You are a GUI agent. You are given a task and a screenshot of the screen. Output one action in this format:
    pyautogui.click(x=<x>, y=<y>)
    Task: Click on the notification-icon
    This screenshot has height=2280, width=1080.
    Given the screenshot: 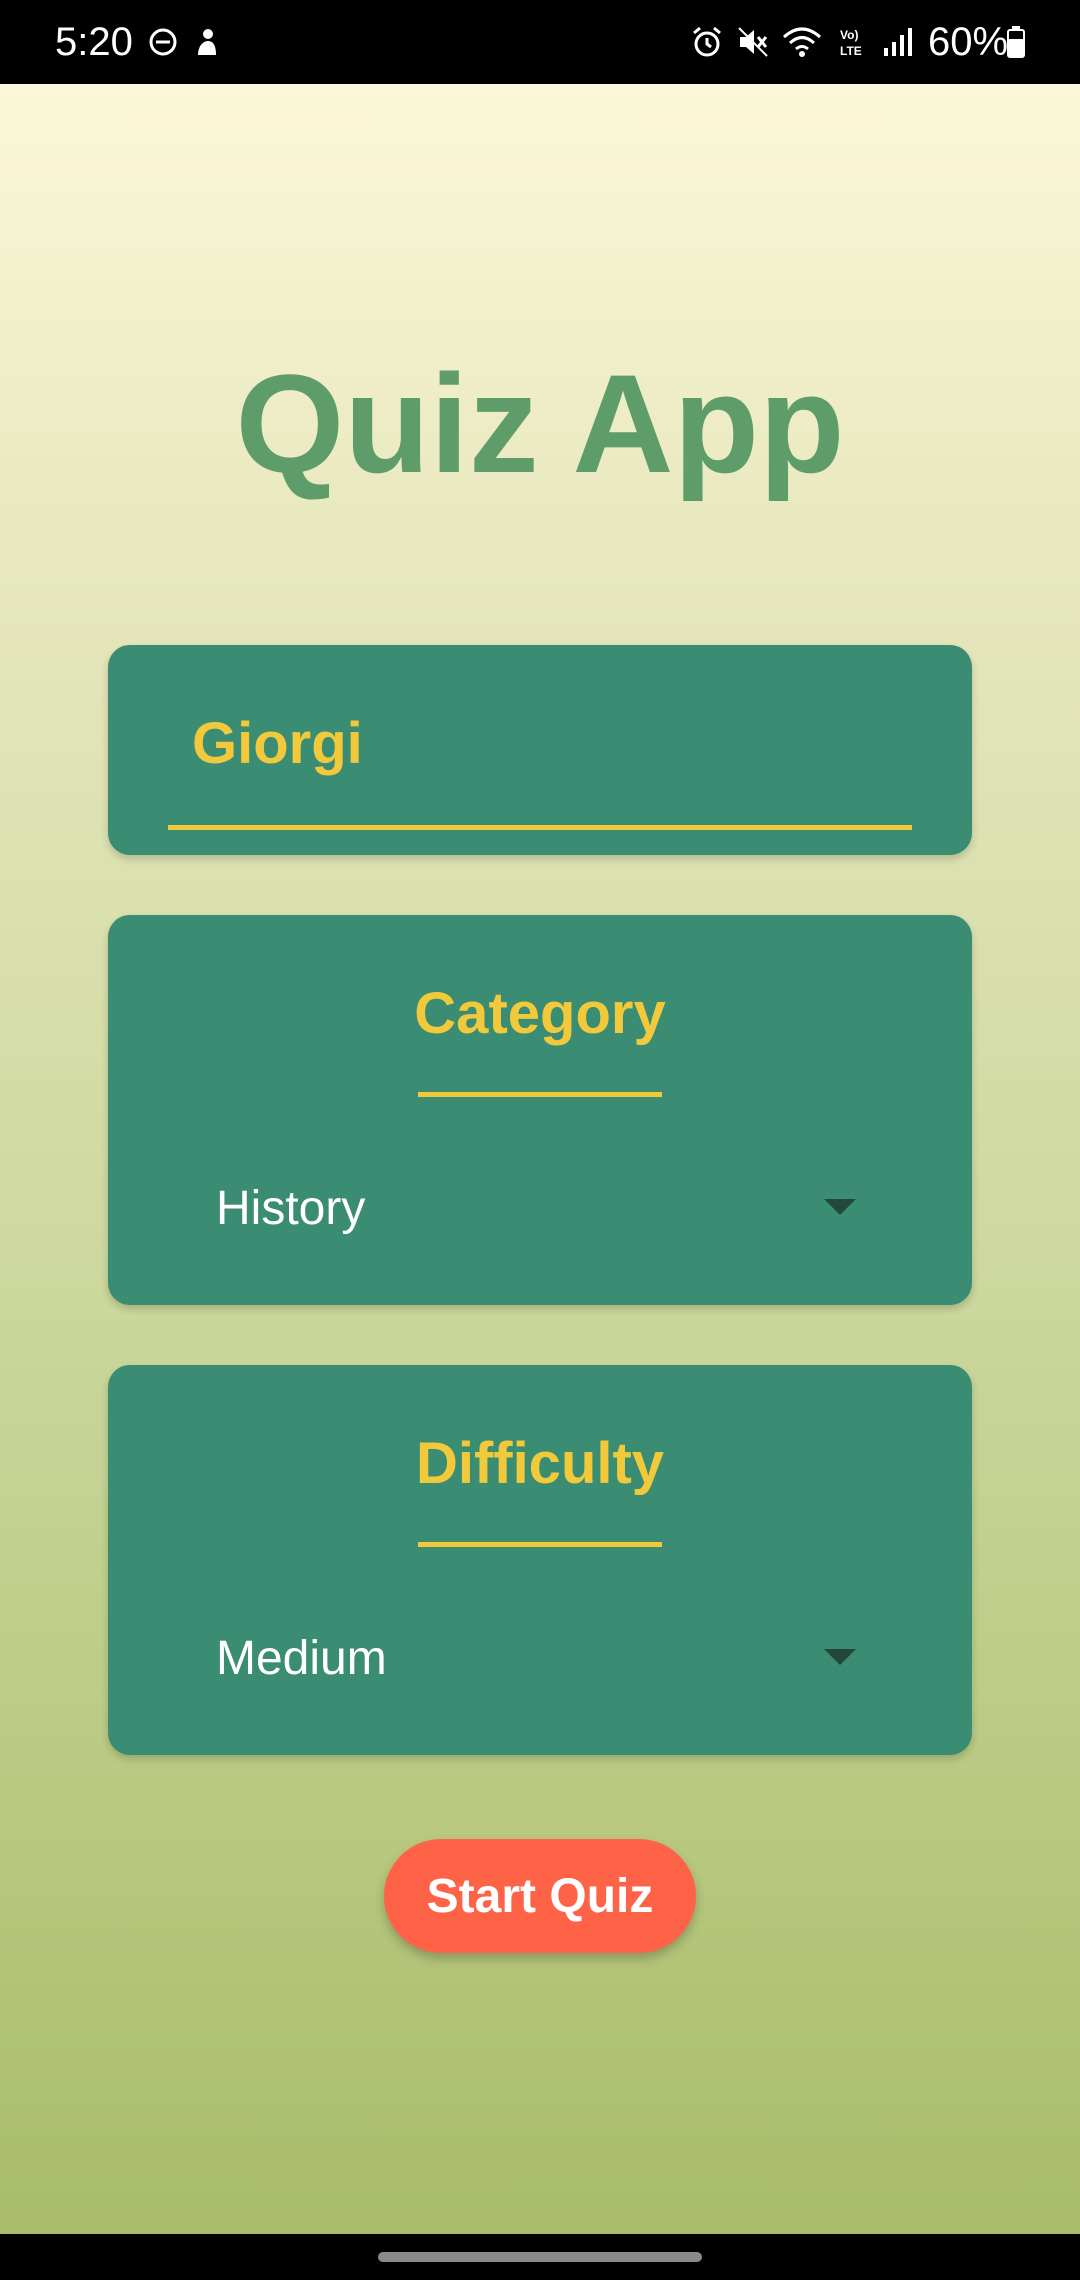 What is the action you would take?
    pyautogui.click(x=207, y=42)
    